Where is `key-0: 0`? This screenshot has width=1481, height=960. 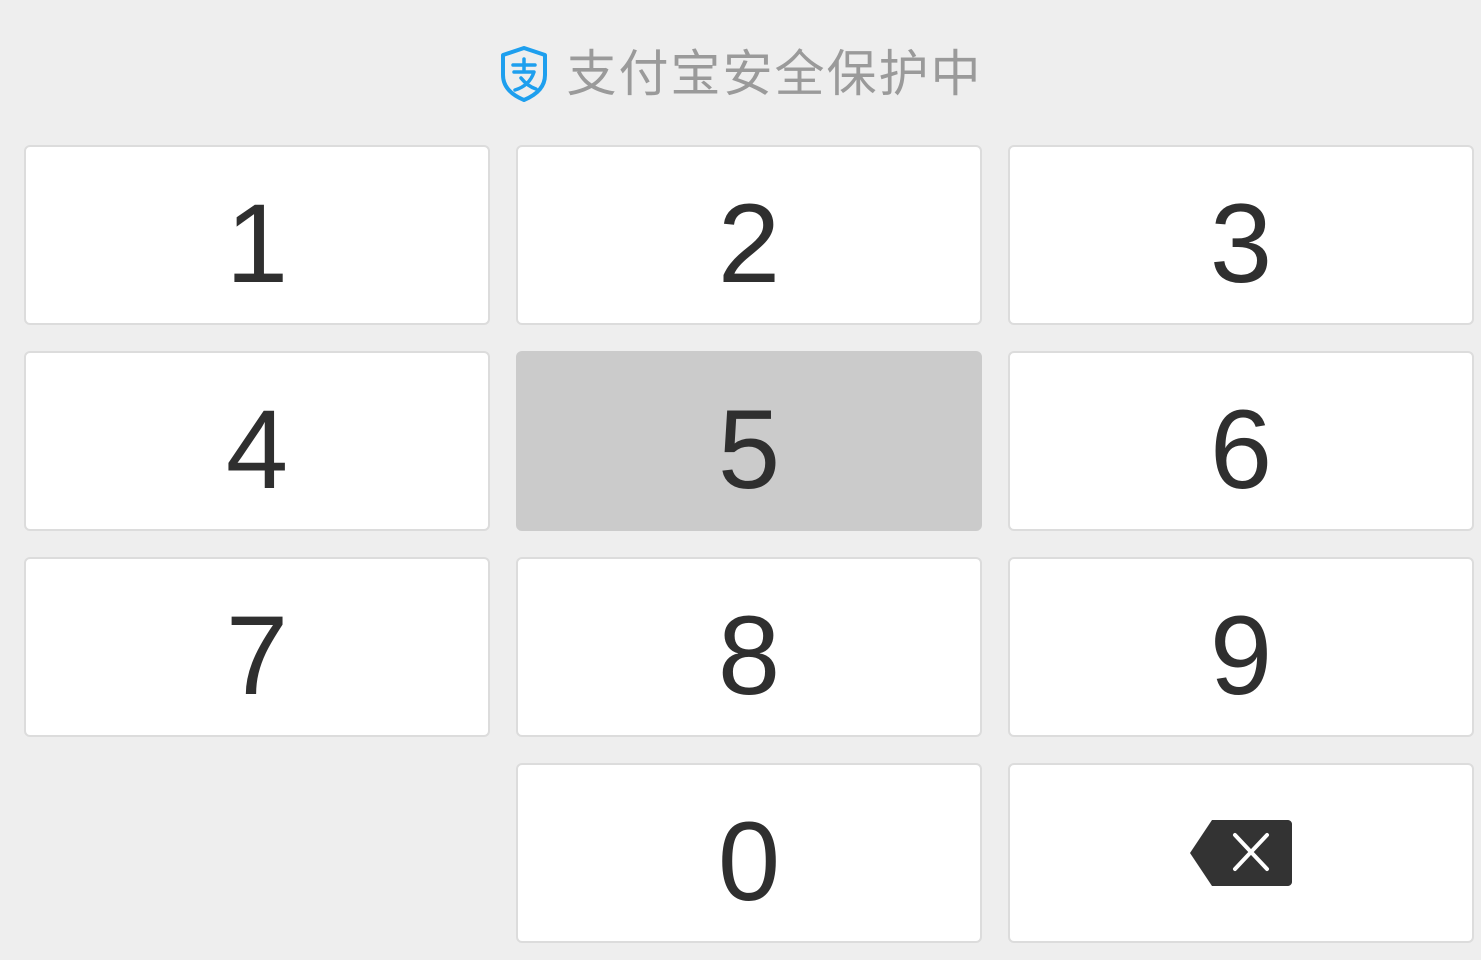
key-0: 0 is located at coordinates (749, 853).